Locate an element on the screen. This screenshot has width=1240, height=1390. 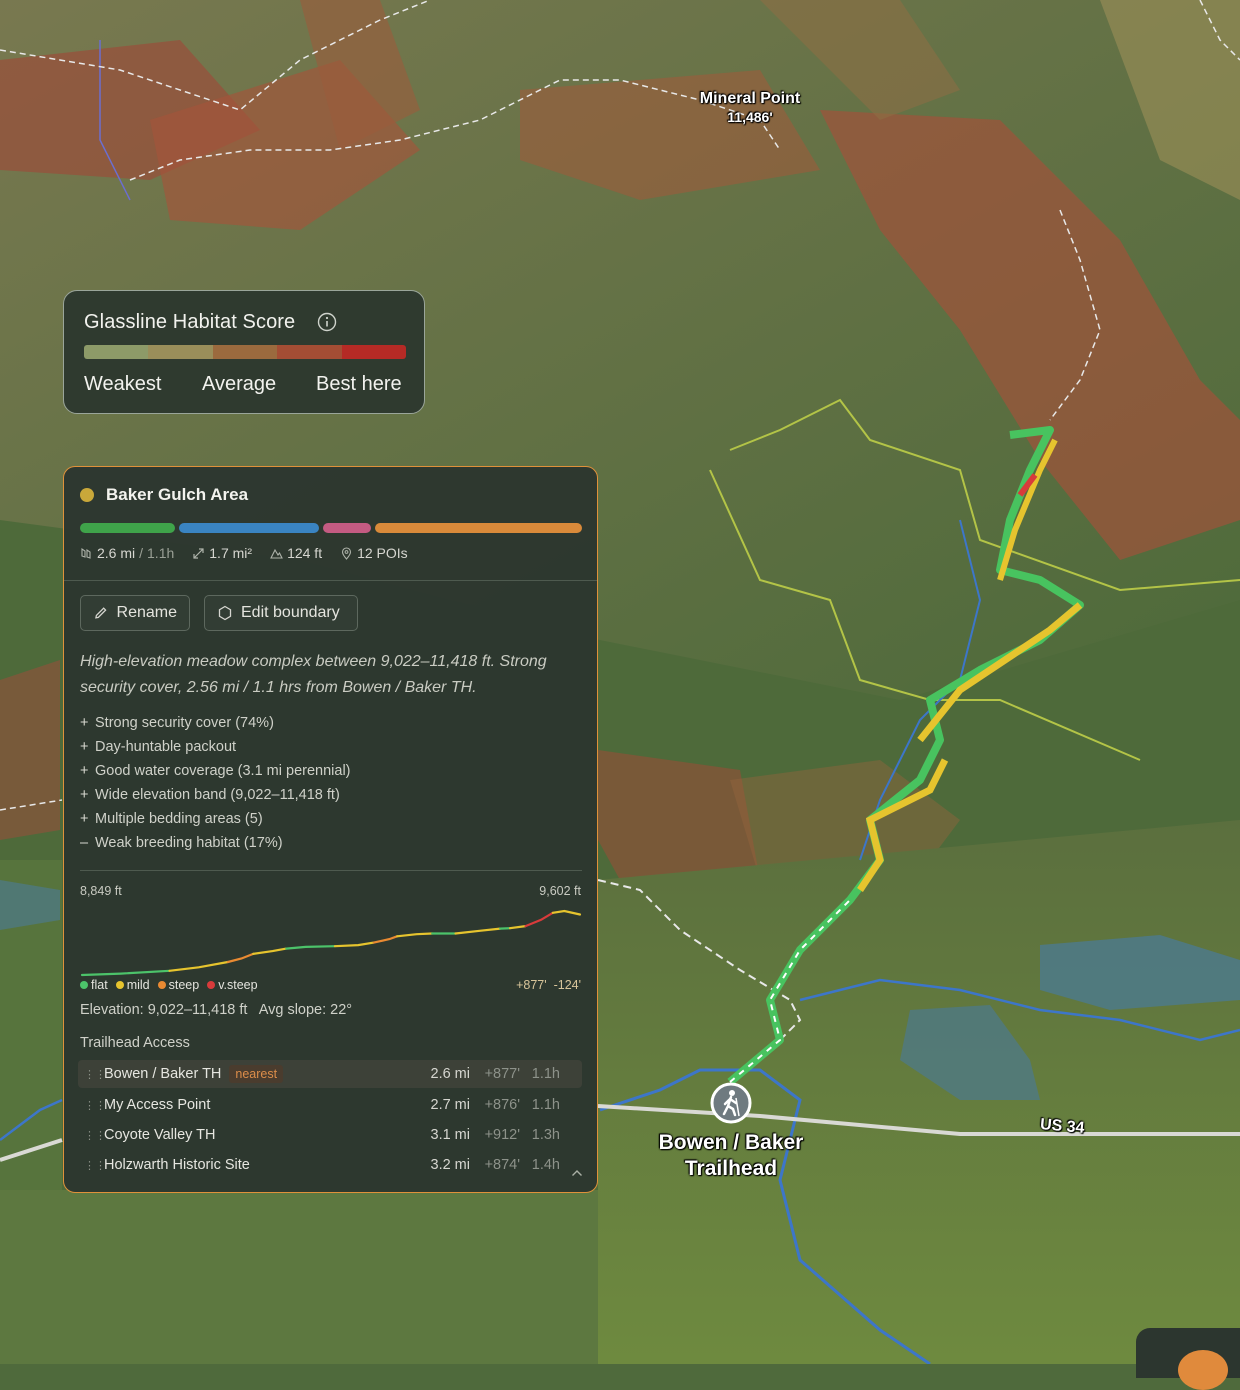
trailhead-time: 1.4h is located at coordinates (546, 1165).